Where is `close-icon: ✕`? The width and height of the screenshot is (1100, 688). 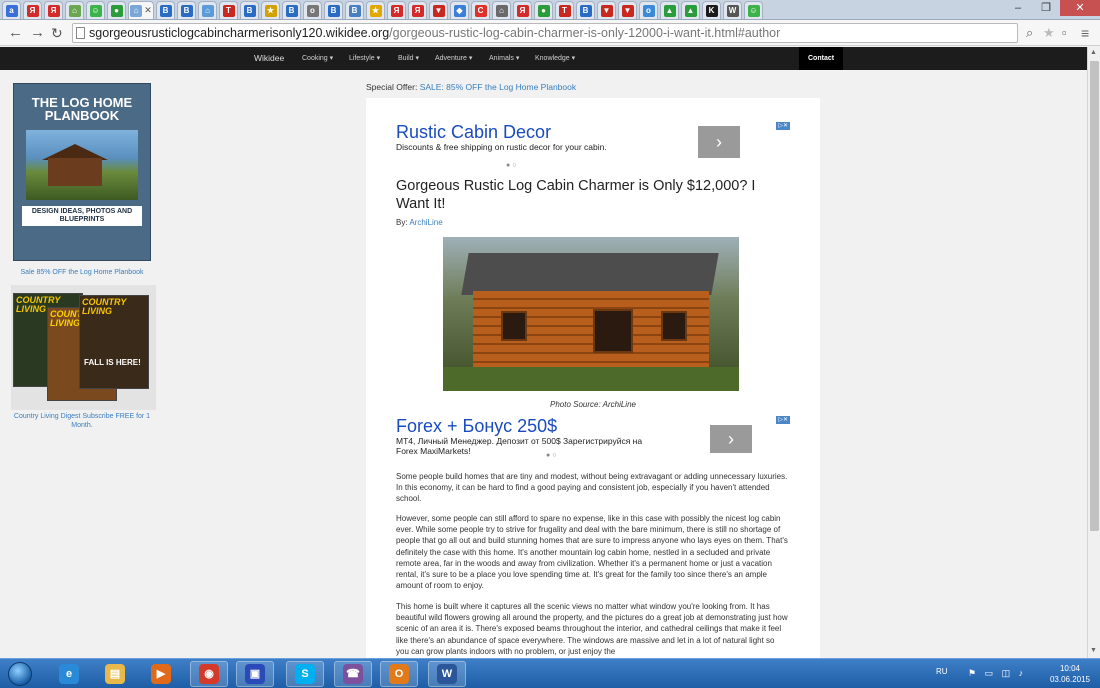
close-icon: ✕ is located at coordinates (1080, 8).